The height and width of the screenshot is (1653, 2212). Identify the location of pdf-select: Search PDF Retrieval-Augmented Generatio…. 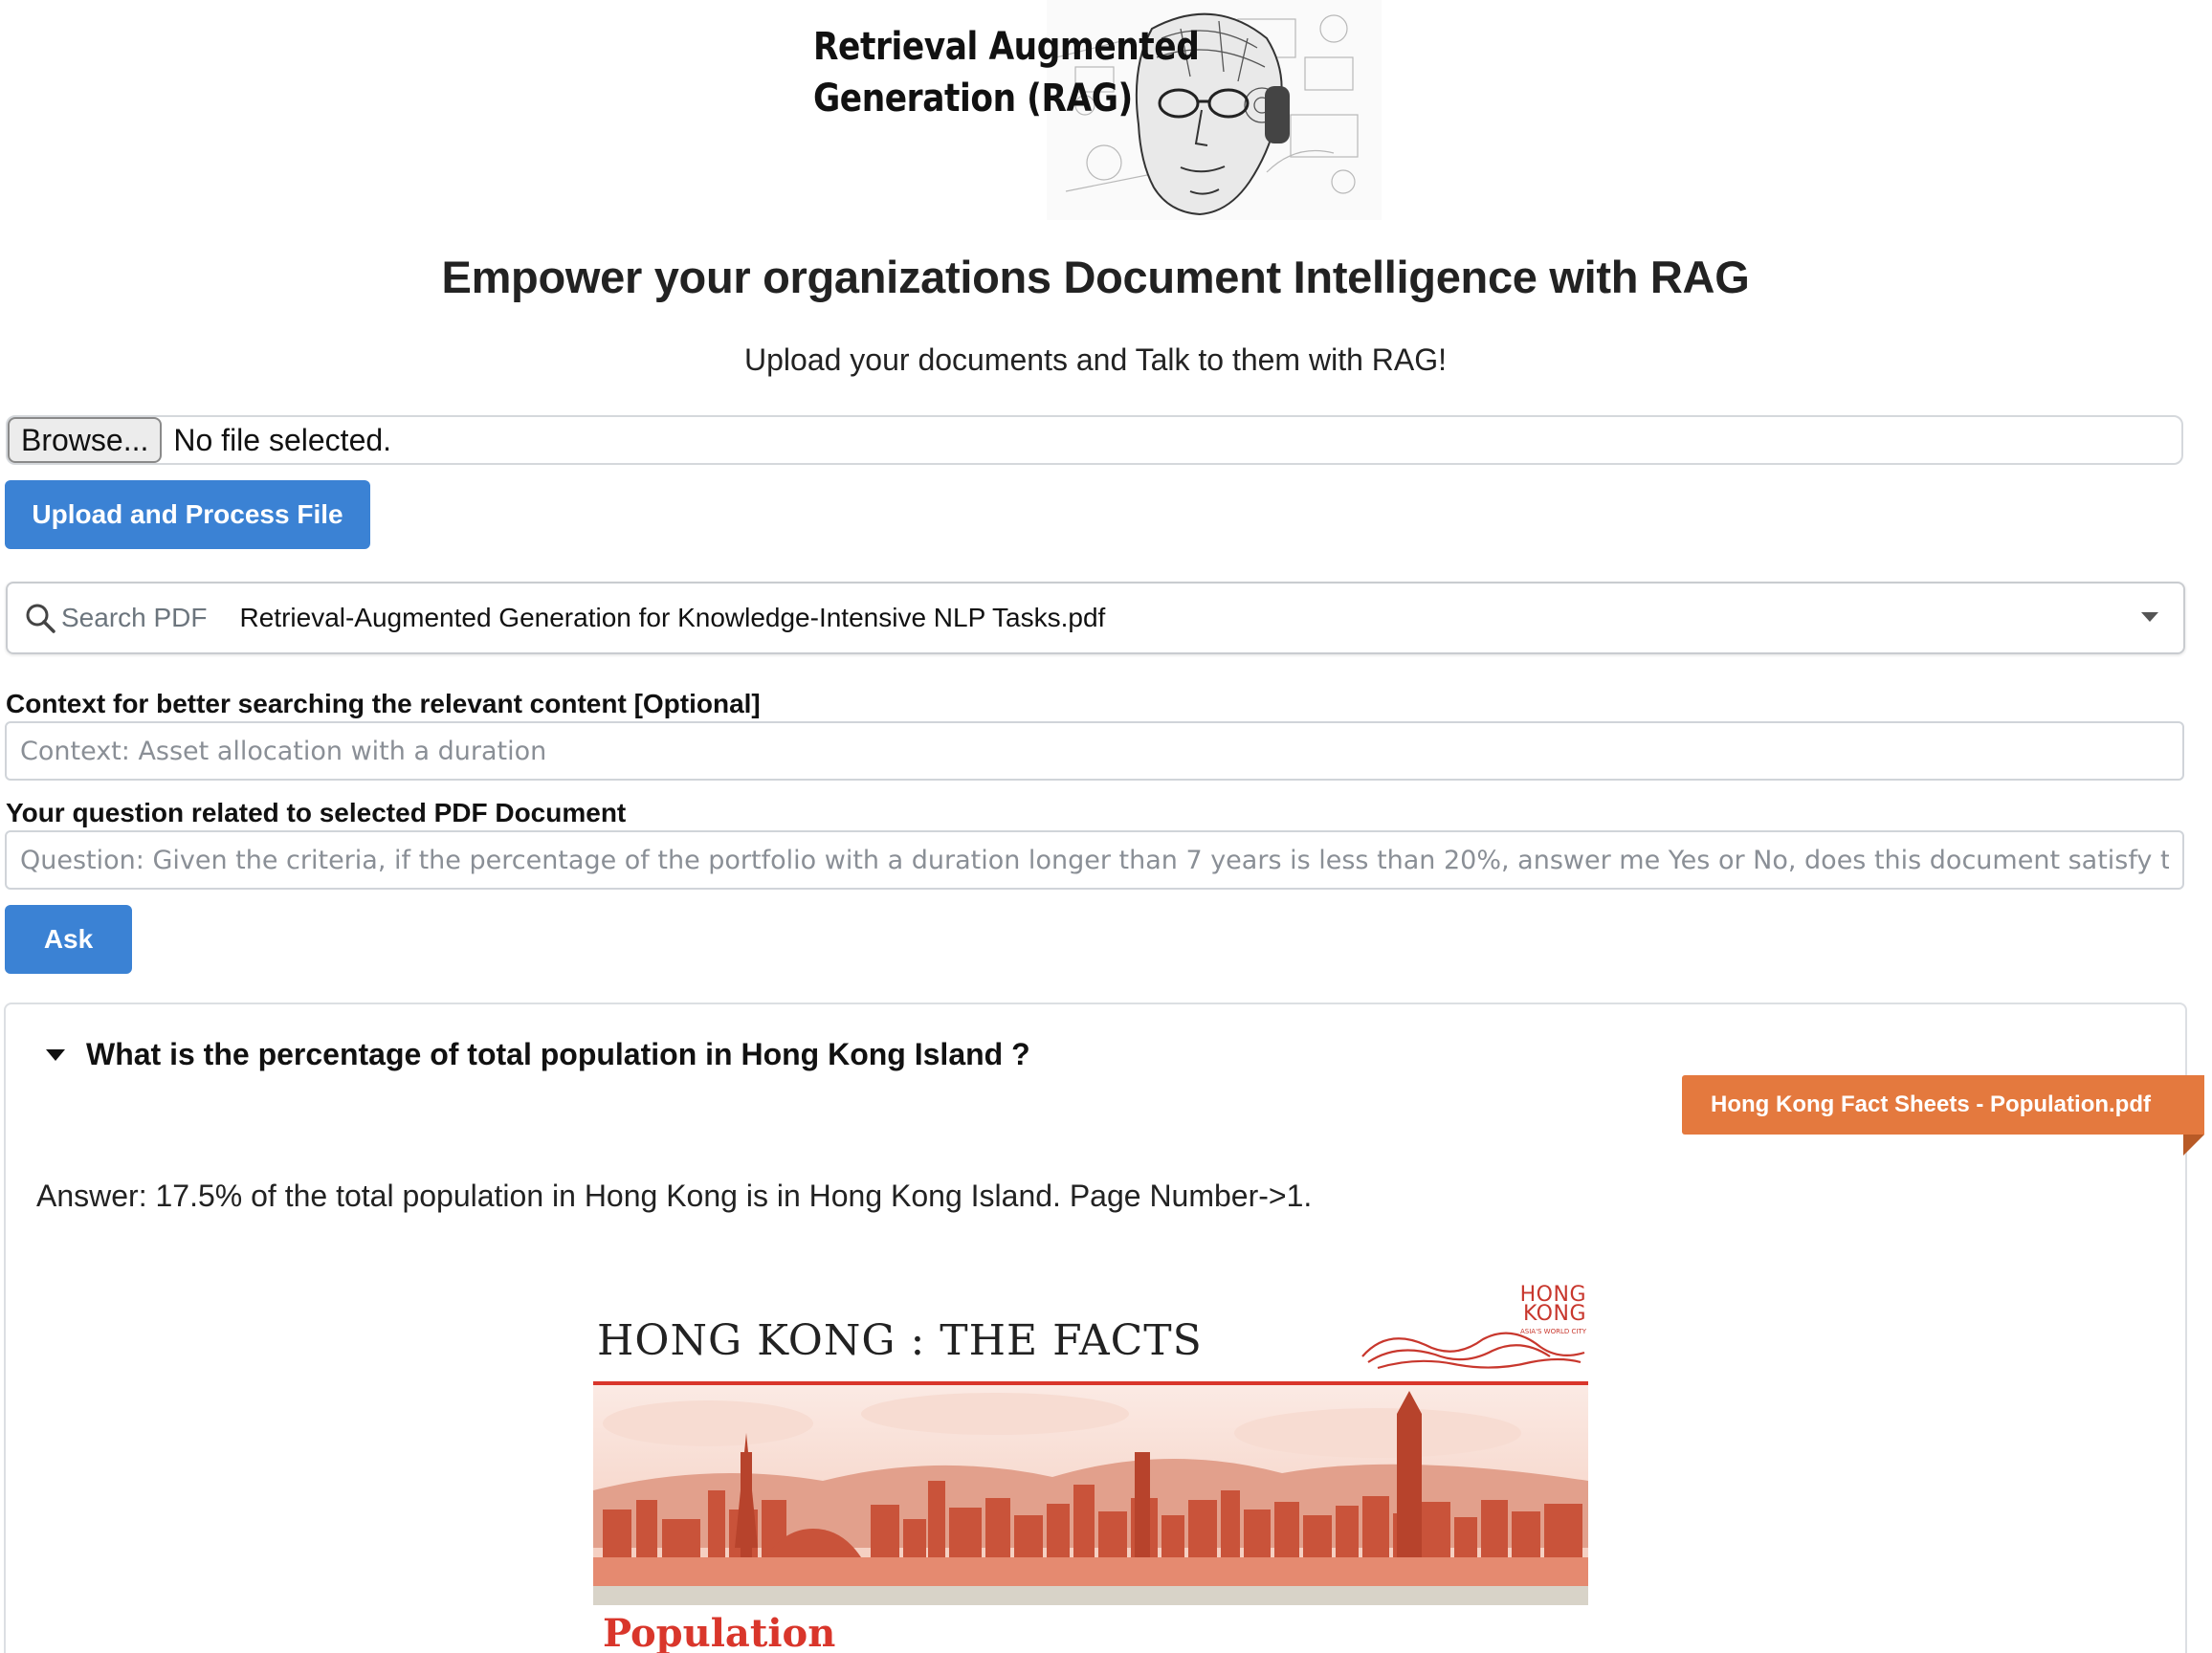
(1095, 618).